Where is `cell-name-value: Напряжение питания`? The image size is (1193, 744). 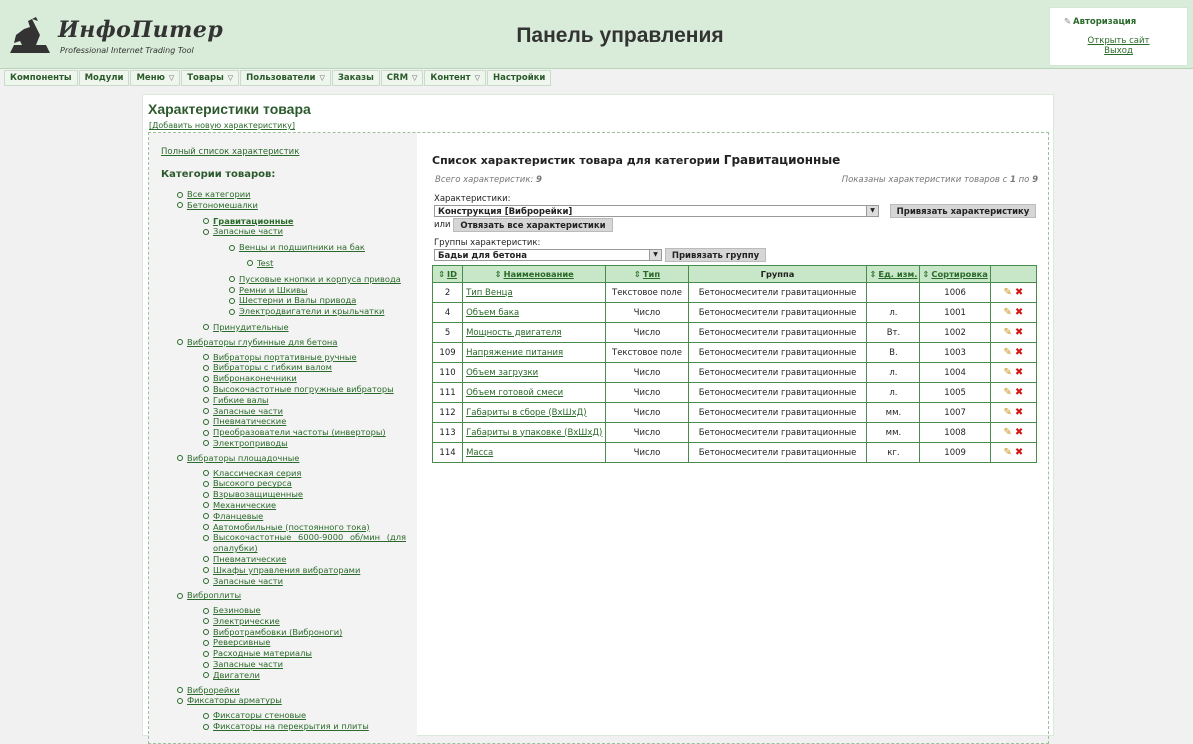 cell-name-value: Напряжение питания is located at coordinates (514, 353).